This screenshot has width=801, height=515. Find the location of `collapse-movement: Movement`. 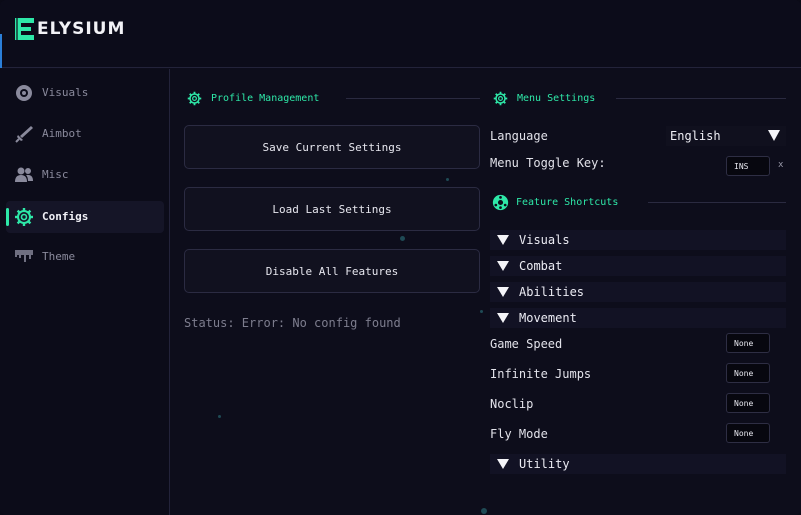

collapse-movement: Movement is located at coordinates (638, 318).